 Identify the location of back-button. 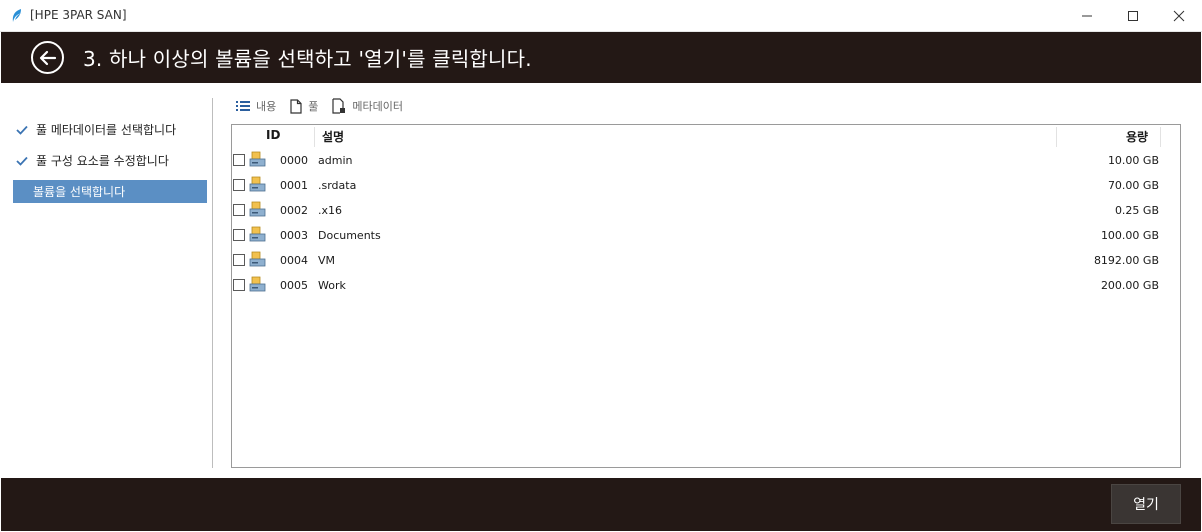
(47, 57).